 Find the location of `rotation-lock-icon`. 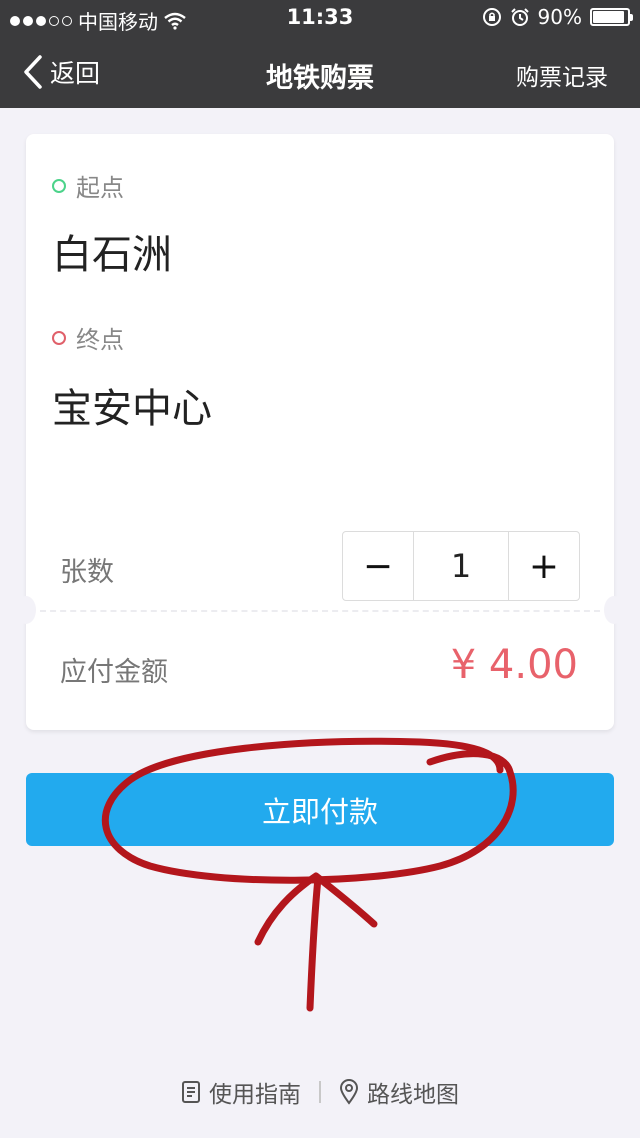

rotation-lock-icon is located at coordinates (491, 17).